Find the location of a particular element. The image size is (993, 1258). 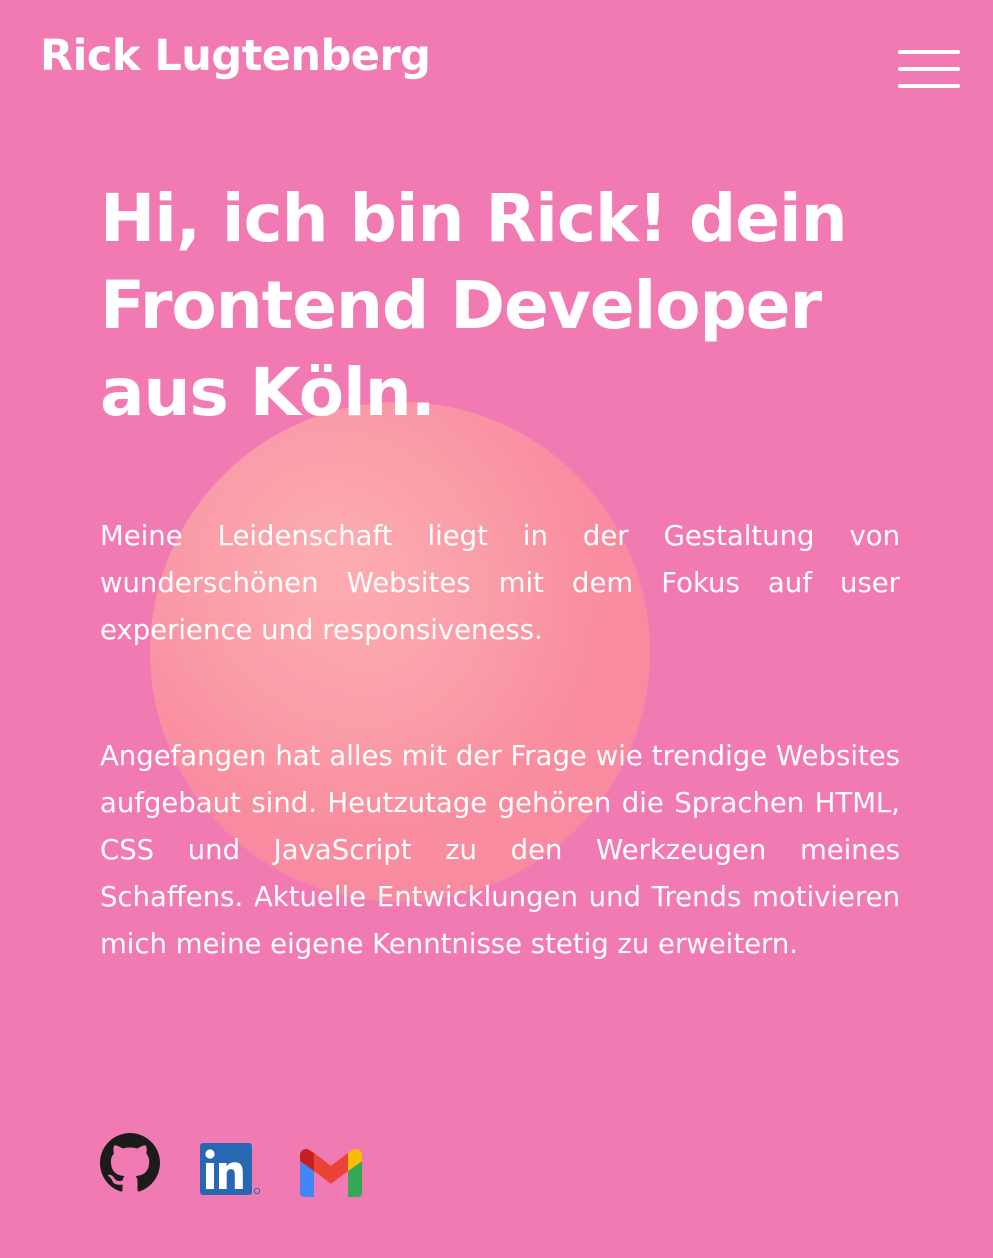

github-link is located at coordinates (131, 1164).